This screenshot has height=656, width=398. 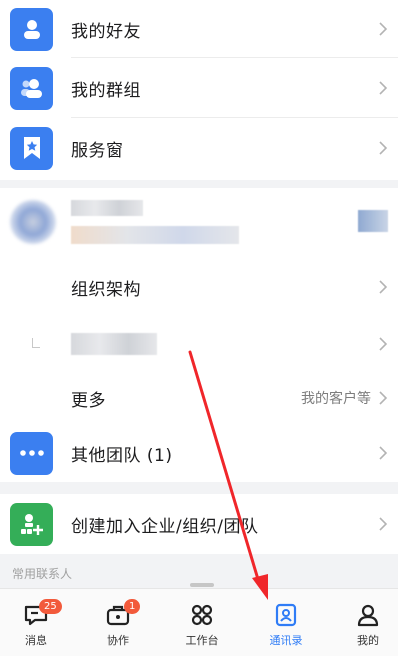 What do you see at coordinates (31, 524) in the screenshot?
I see `add-organization-icon` at bounding box center [31, 524].